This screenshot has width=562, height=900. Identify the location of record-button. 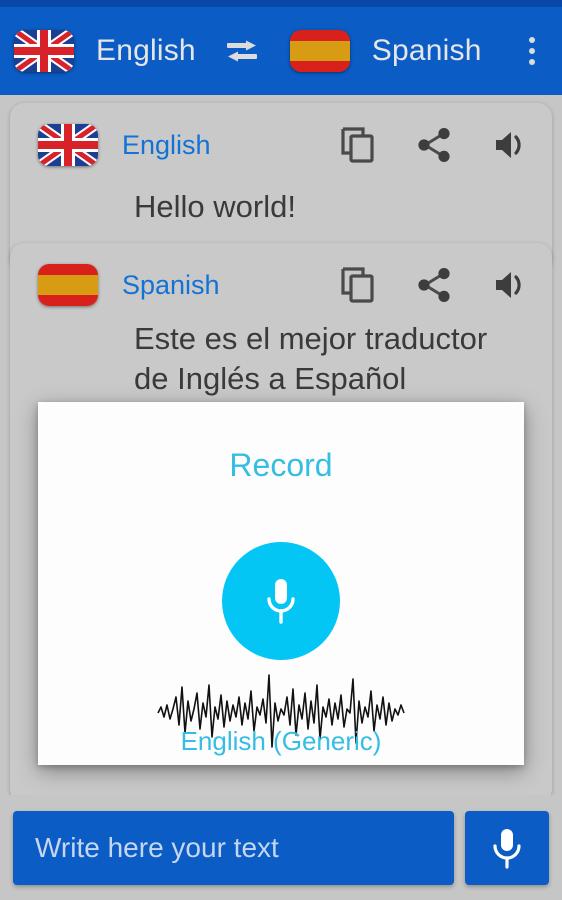
(281, 601).